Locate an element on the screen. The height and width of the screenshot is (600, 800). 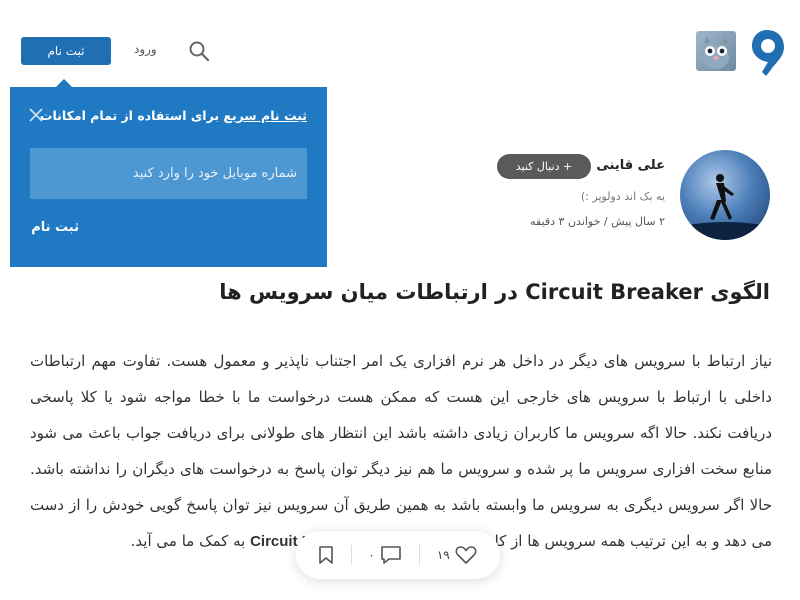
comment-button: ۰ is located at coordinates (385, 555).